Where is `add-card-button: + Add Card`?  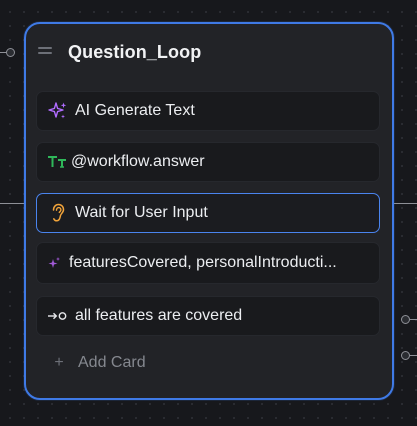
add-card-button: + Add Card is located at coordinates (99, 363).